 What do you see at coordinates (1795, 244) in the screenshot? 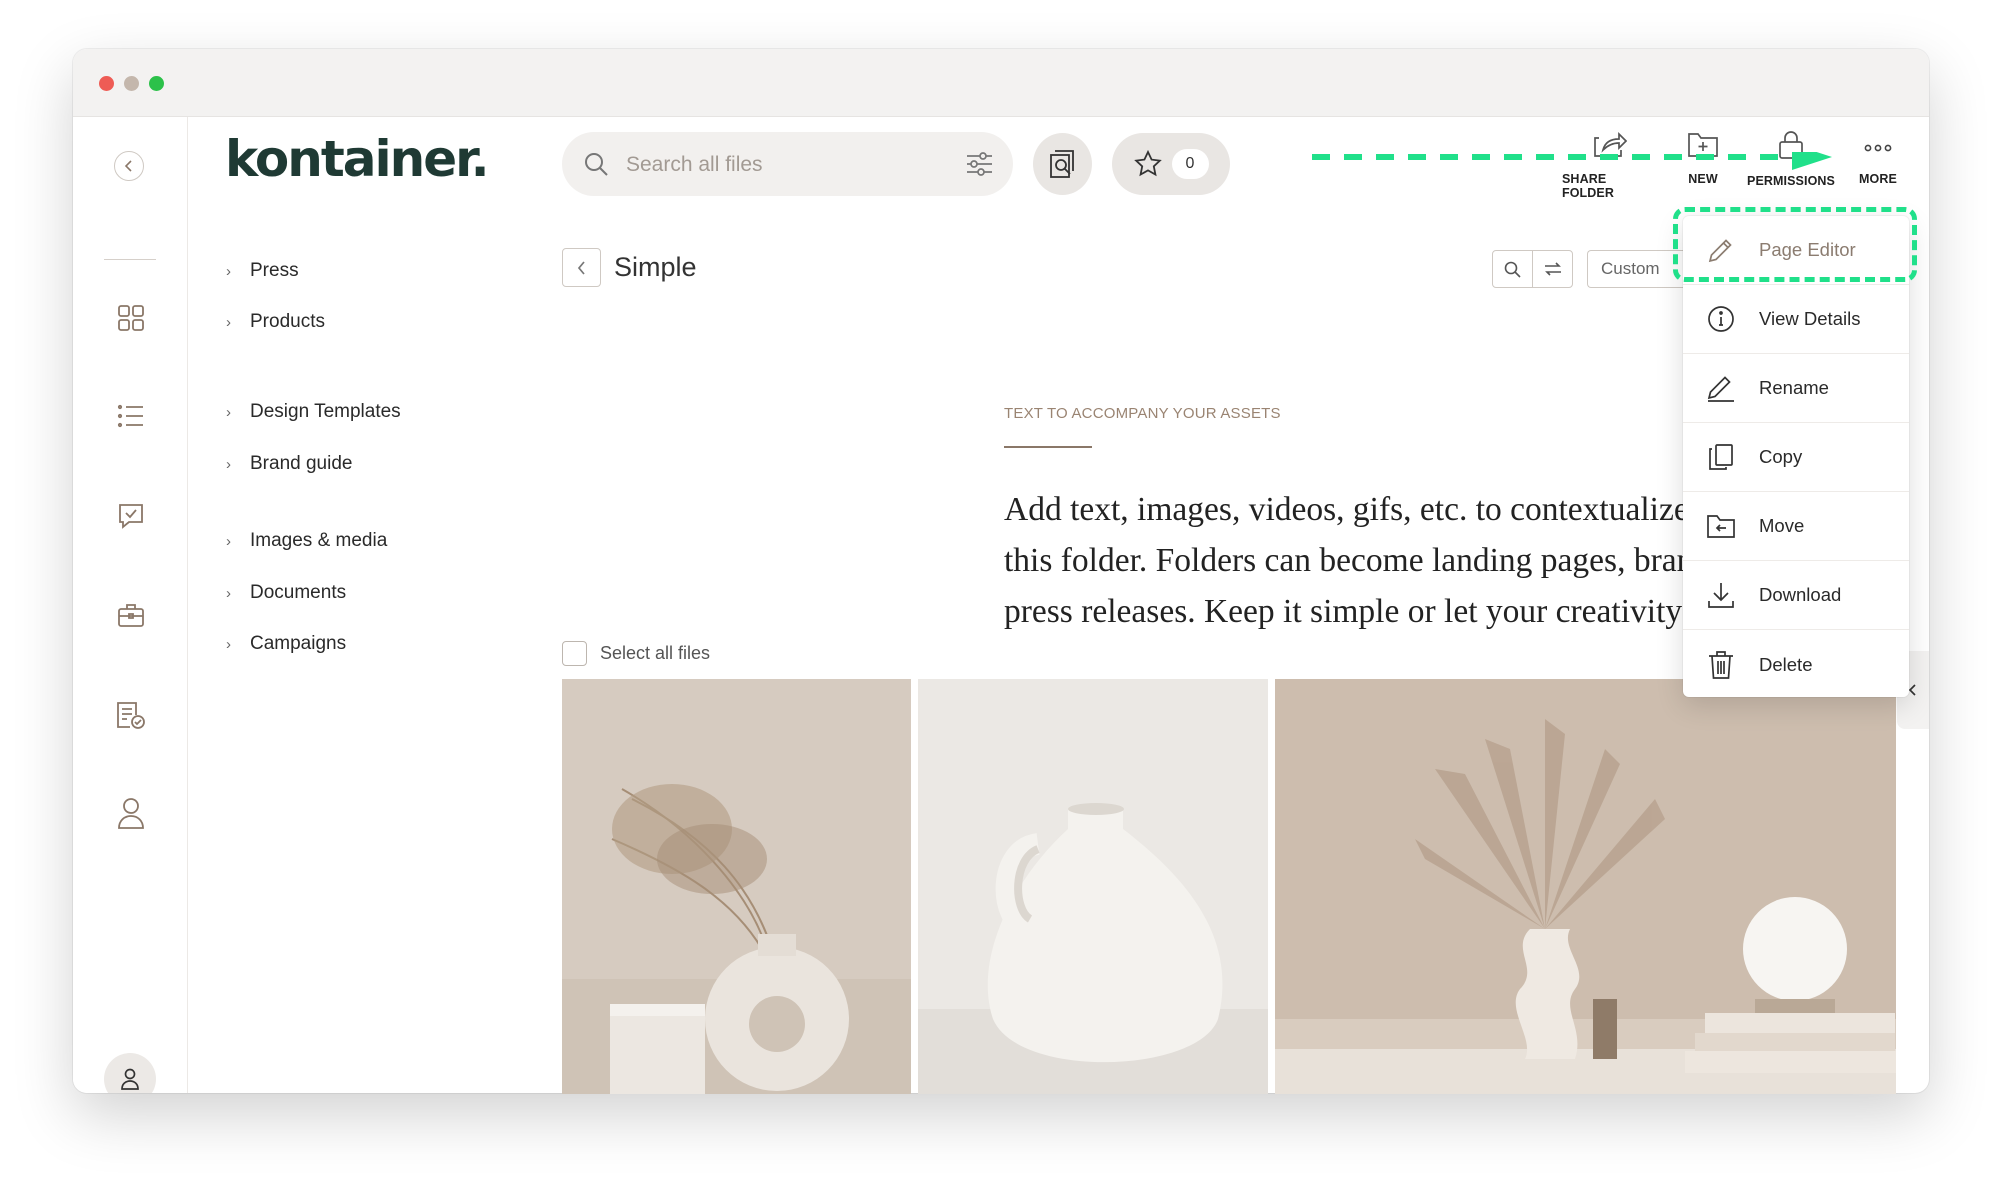
I see `annotation-highlight-box` at bounding box center [1795, 244].